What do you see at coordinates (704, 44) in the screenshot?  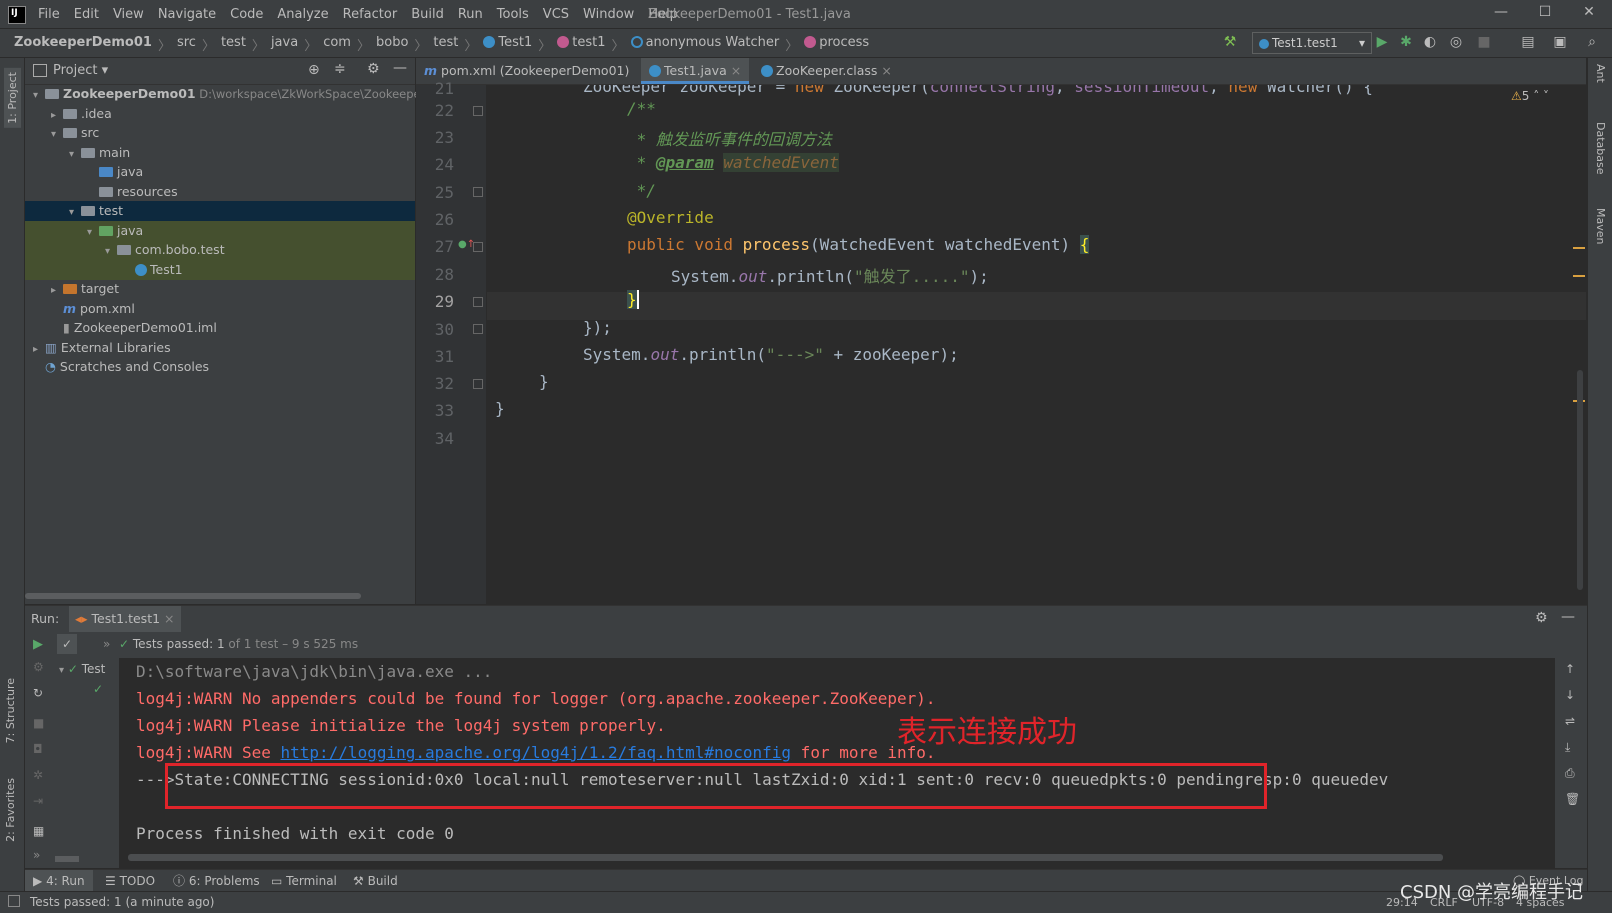 I see `crumb-anonymous: anonymous Watcher` at bounding box center [704, 44].